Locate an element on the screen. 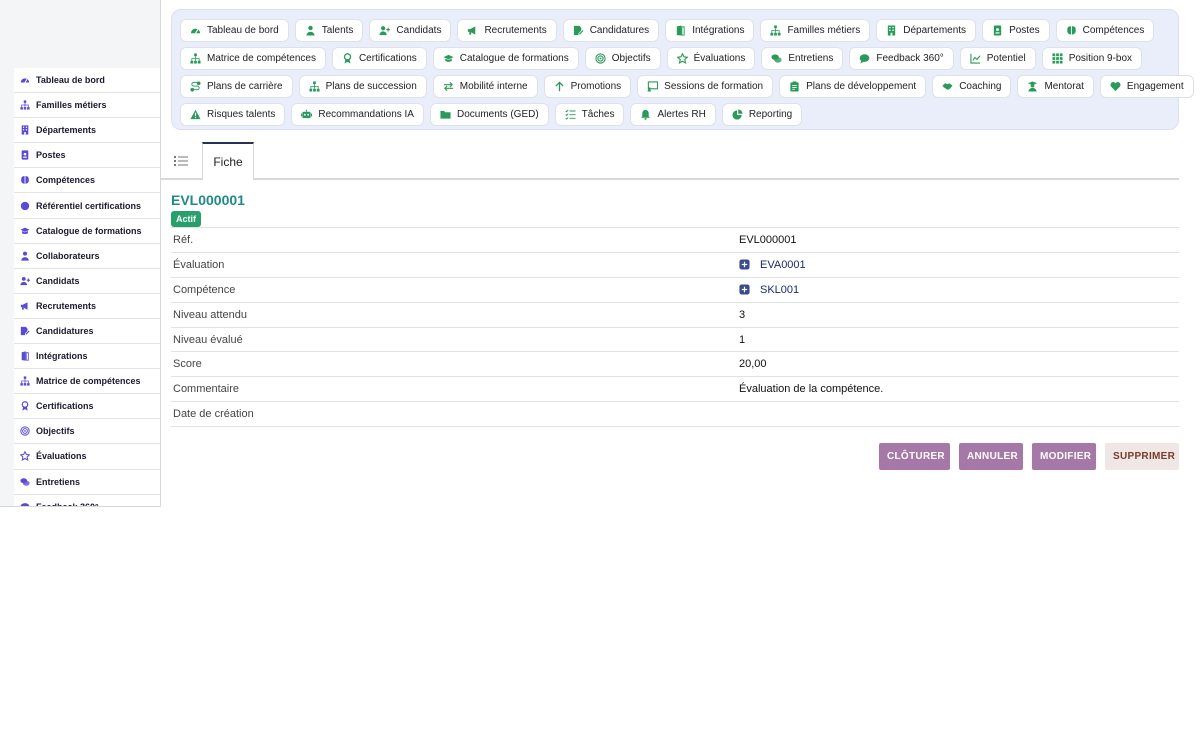 The image size is (1200, 743). nav-pill-chalkboard: Sessions de formation is located at coordinates (705, 86).